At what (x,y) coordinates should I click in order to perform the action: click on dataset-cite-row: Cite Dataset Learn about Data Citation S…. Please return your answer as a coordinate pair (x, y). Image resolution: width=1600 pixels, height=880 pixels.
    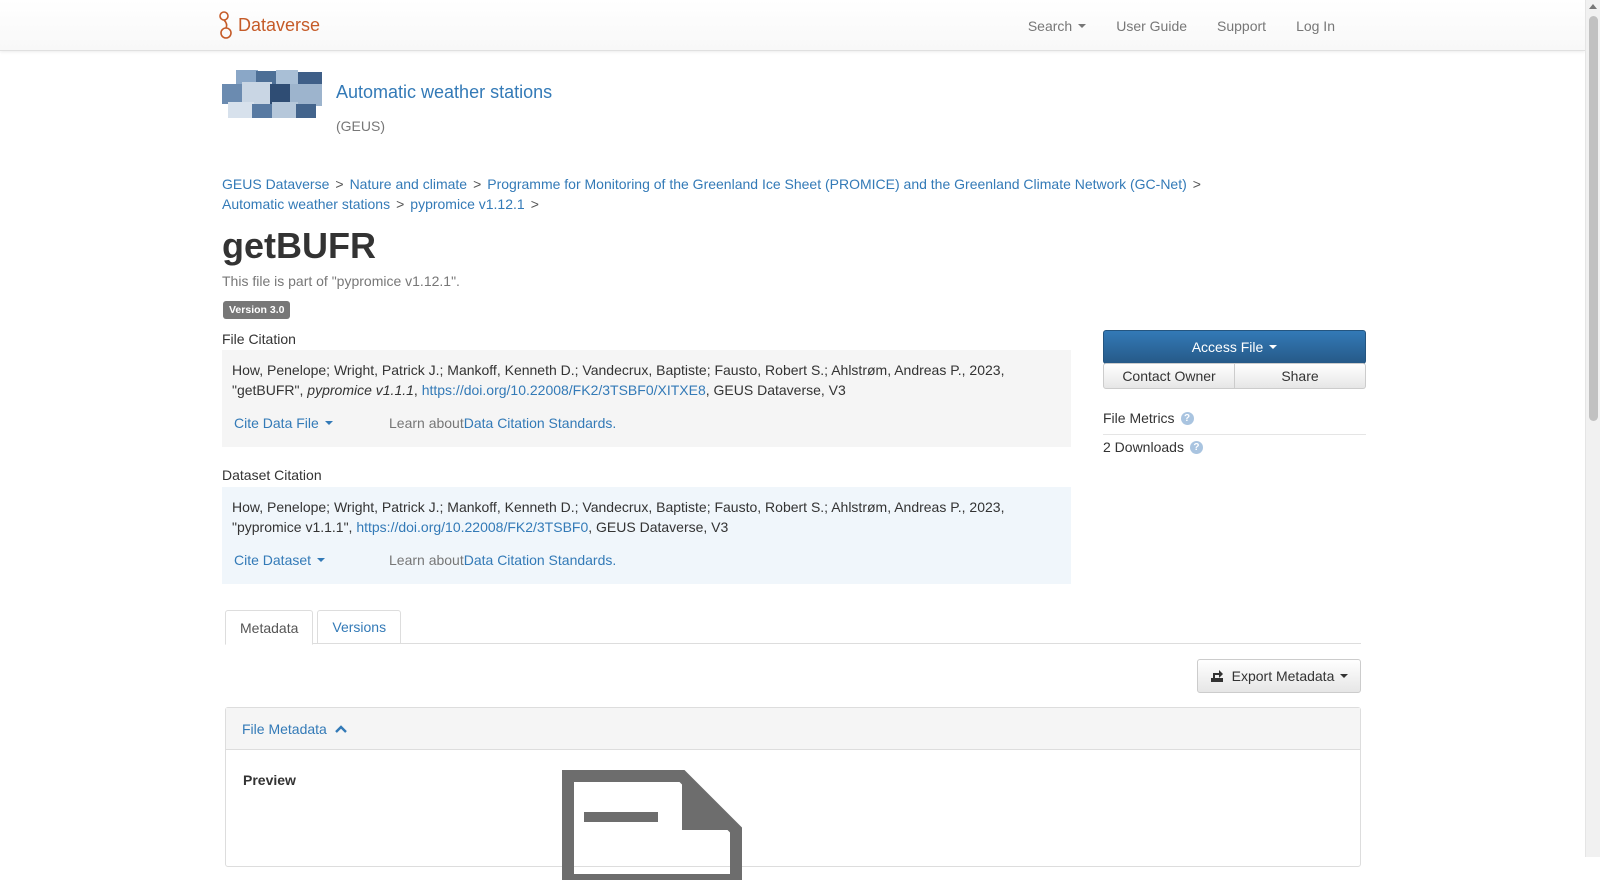
    Looking at the image, I should click on (425, 560).